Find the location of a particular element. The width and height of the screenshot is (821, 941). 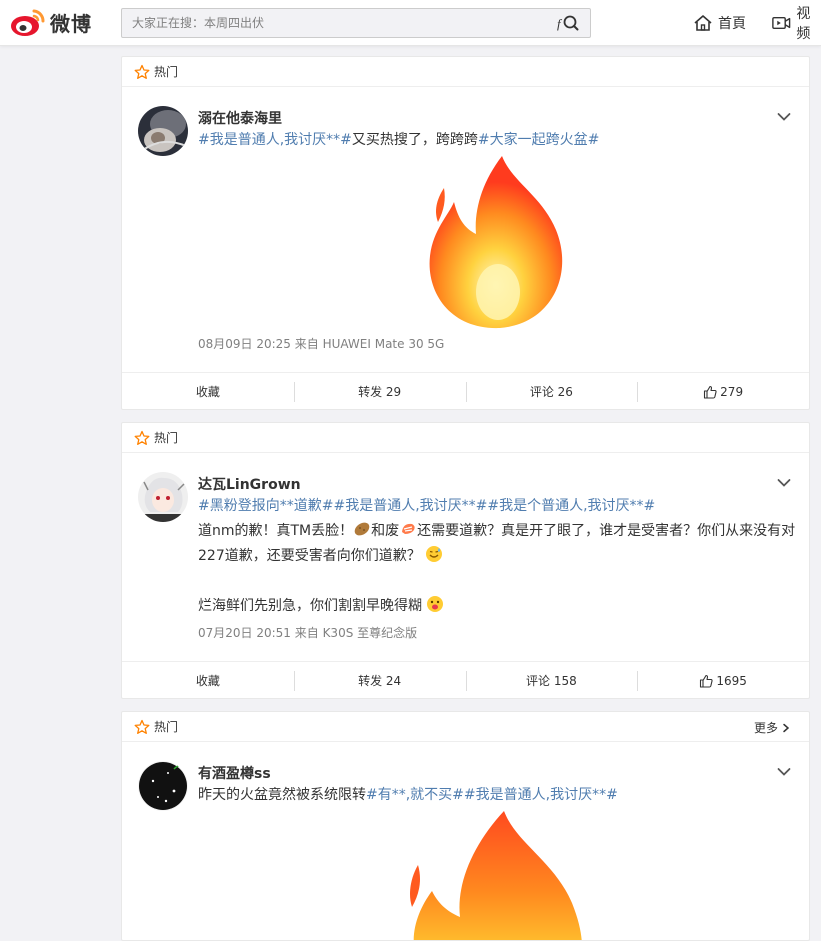

repost-label: 转发 29 is located at coordinates (380, 392).